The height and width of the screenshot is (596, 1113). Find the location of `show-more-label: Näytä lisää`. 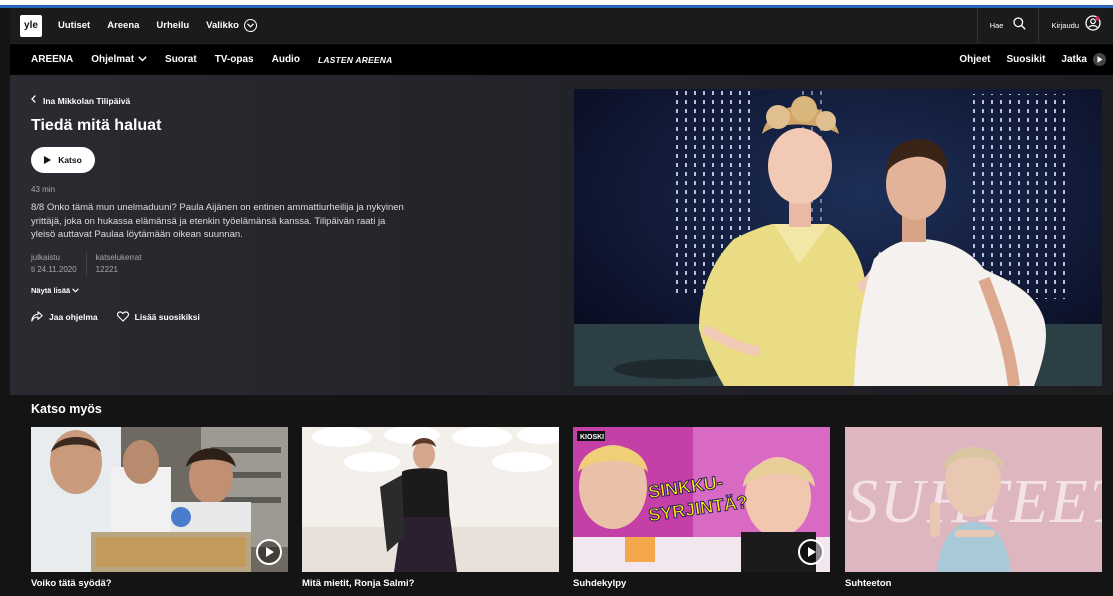

show-more-label: Näytä lisää is located at coordinates (51, 290).